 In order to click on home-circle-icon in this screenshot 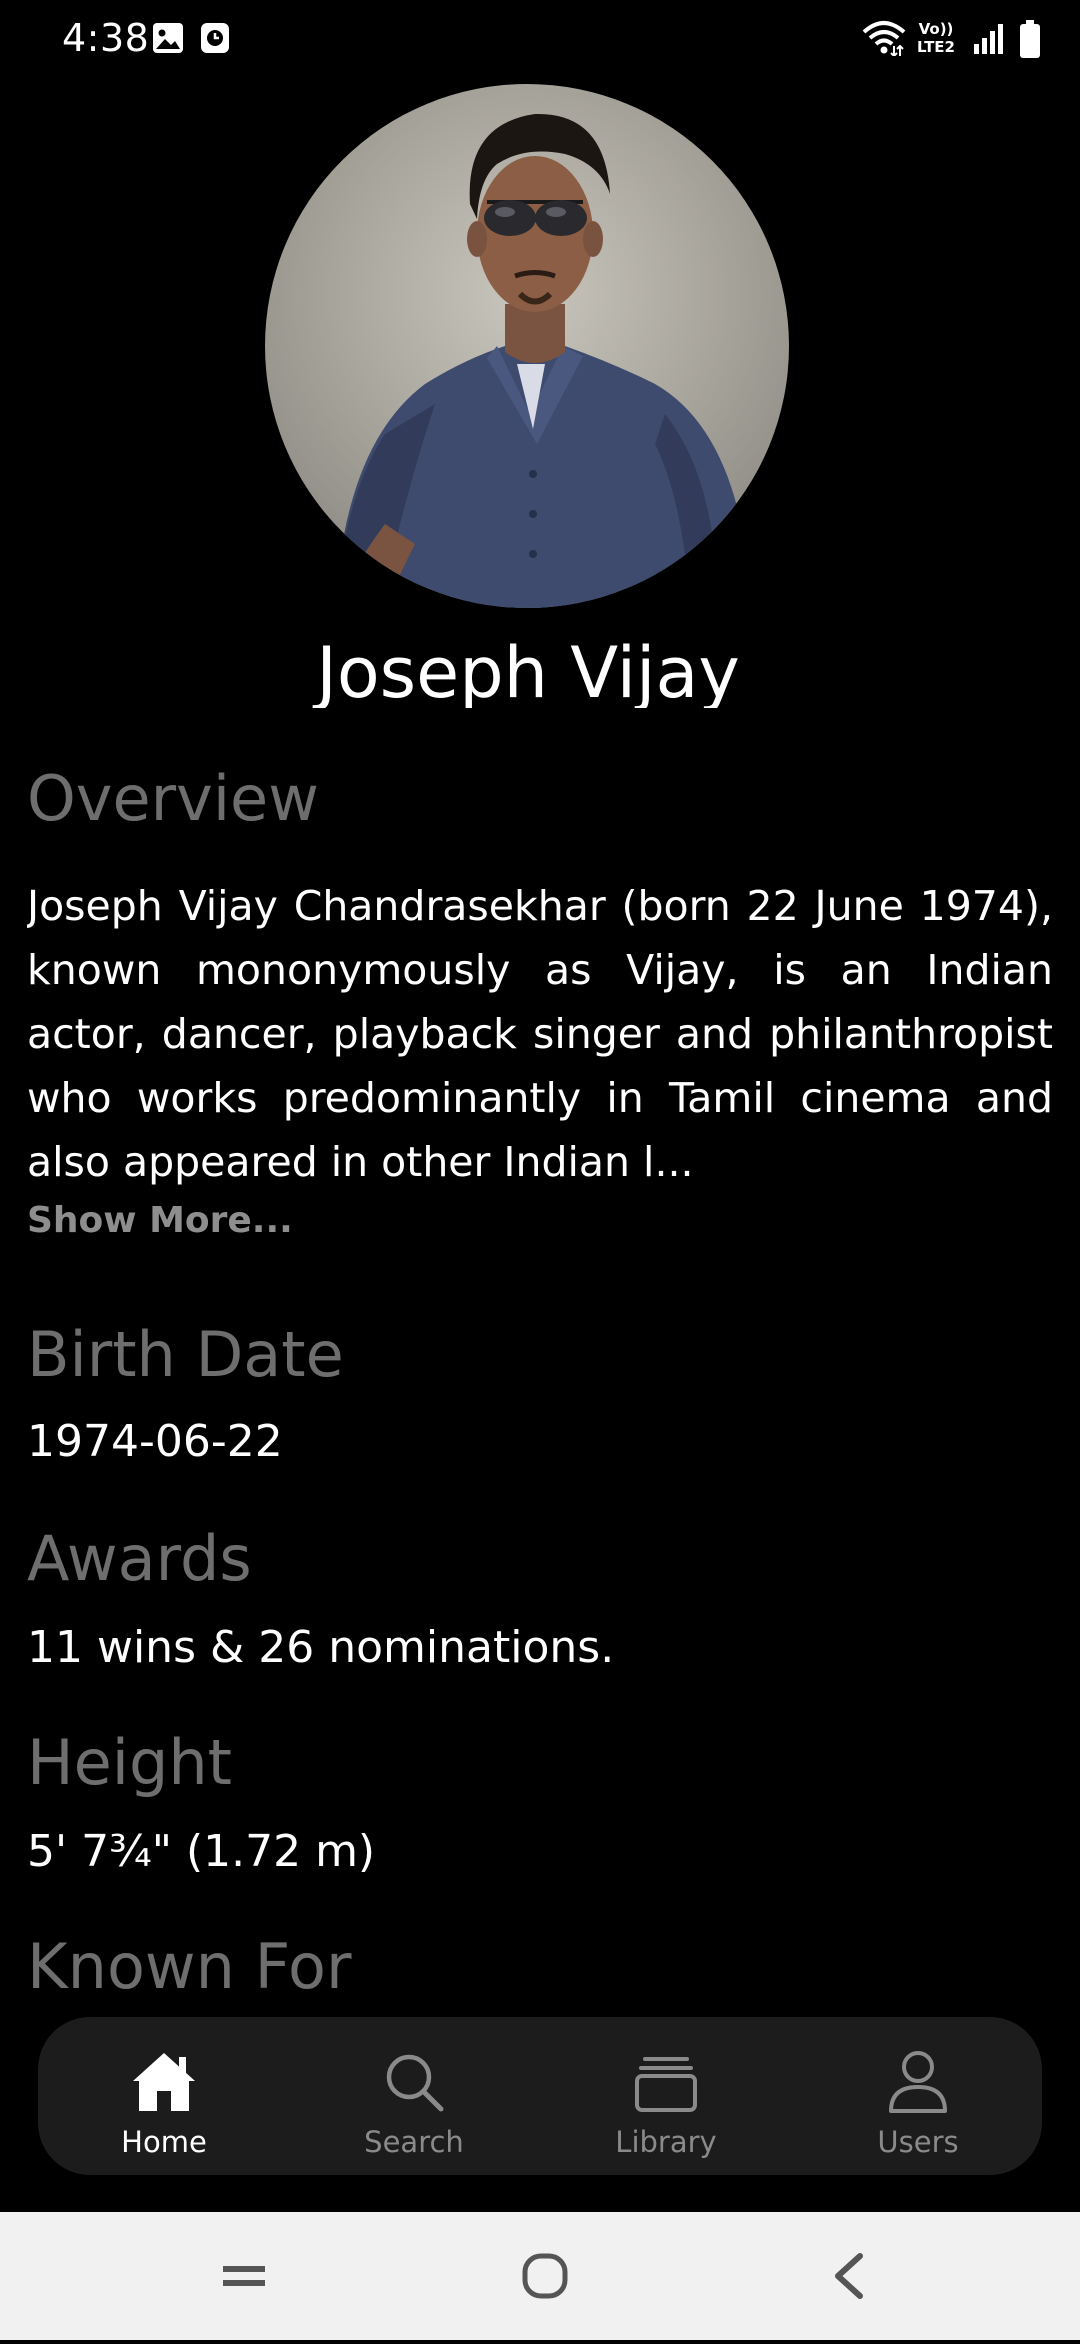, I will do `click(545, 2276)`.